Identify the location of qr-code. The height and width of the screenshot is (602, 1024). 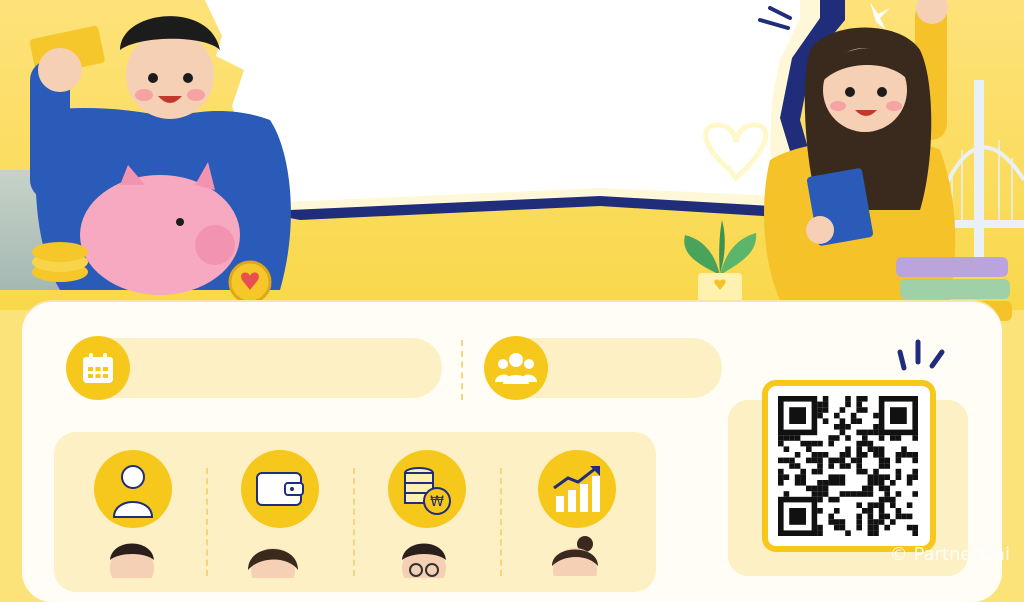
(849, 466).